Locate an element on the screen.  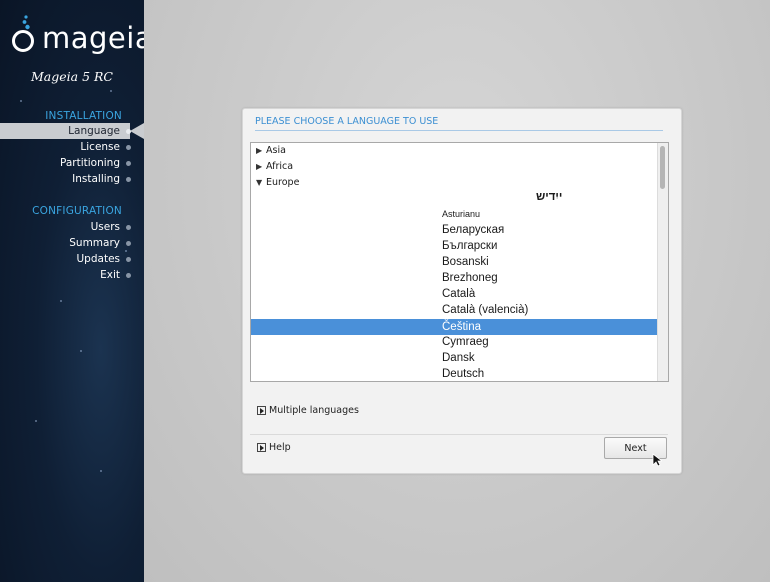
scrollbar-thumb is located at coordinates (662, 167).